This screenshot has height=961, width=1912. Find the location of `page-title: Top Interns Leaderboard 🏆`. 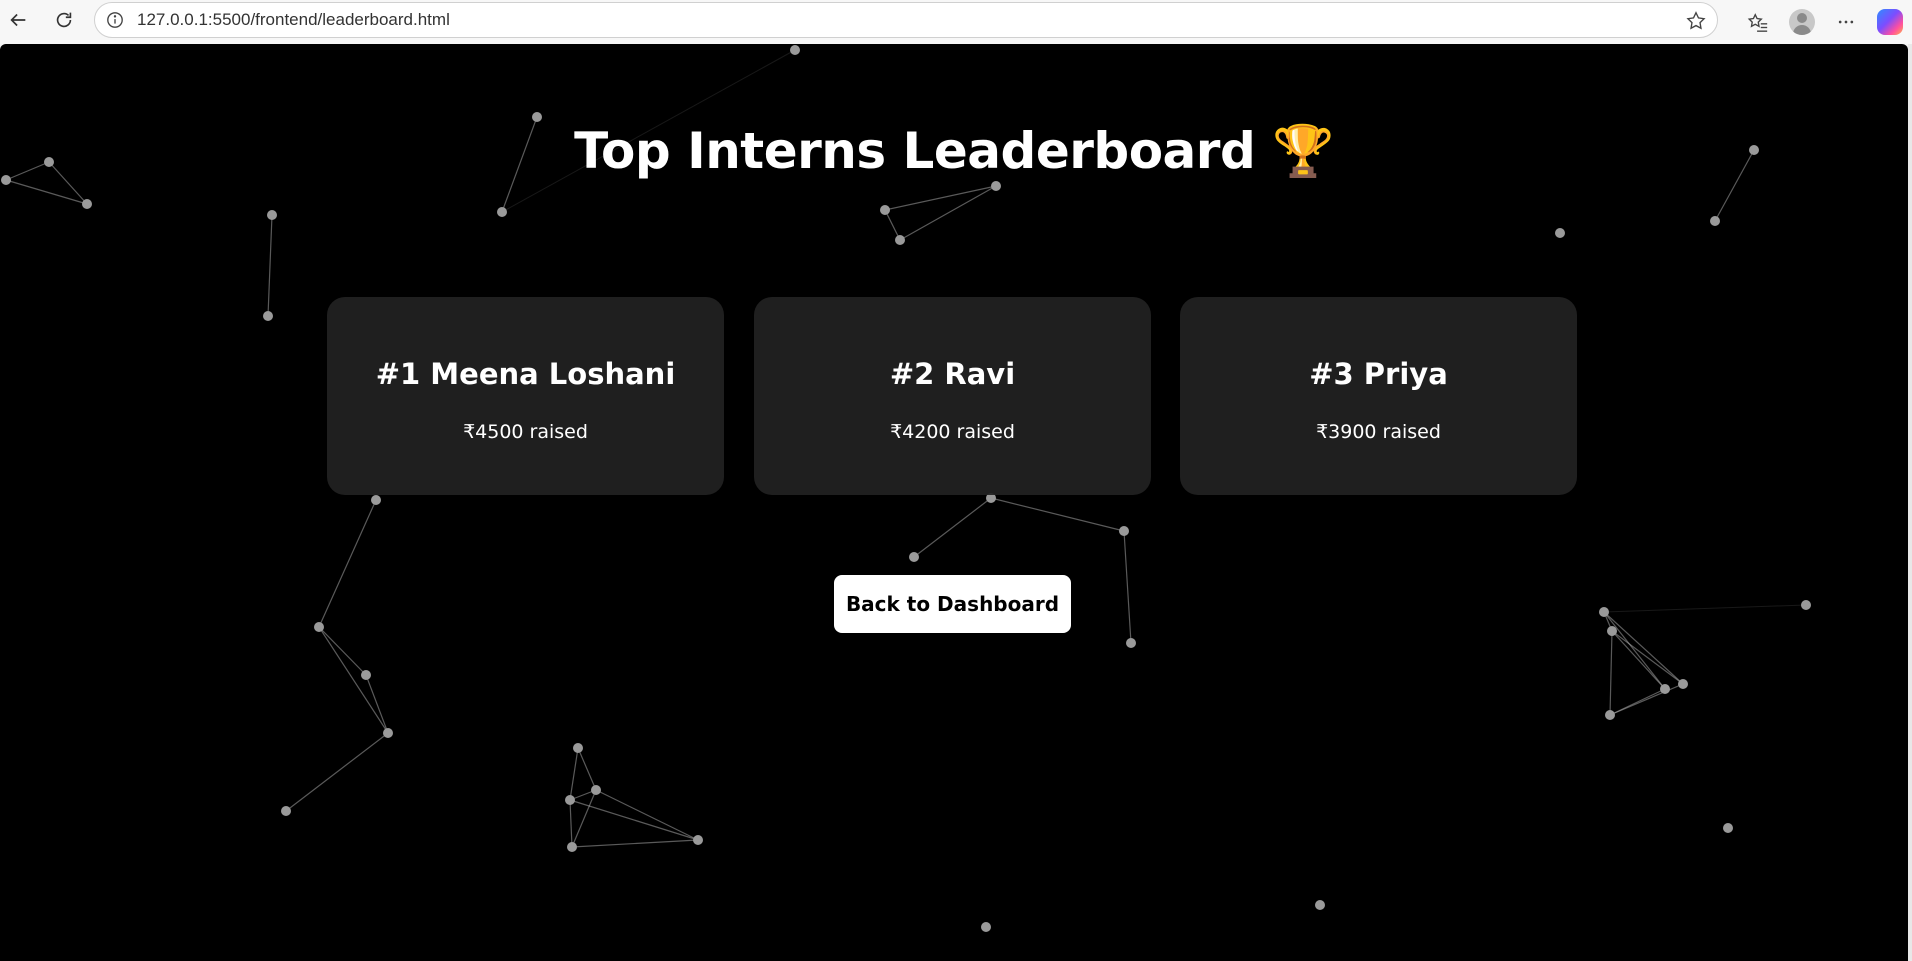

page-title: Top Interns Leaderboard 🏆 is located at coordinates (954, 151).